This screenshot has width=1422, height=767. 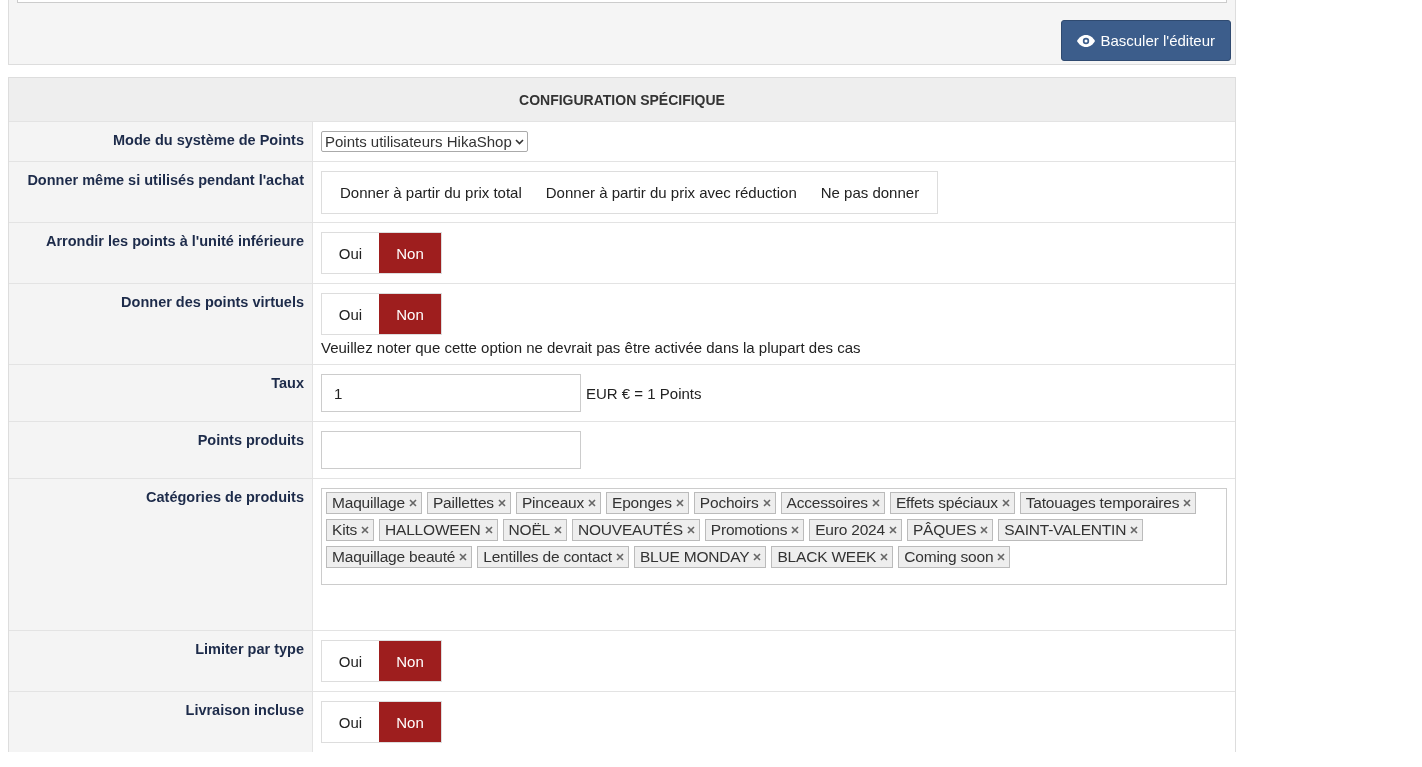 What do you see at coordinates (161, 554) in the screenshot?
I see `field-label: Catégories de produits` at bounding box center [161, 554].